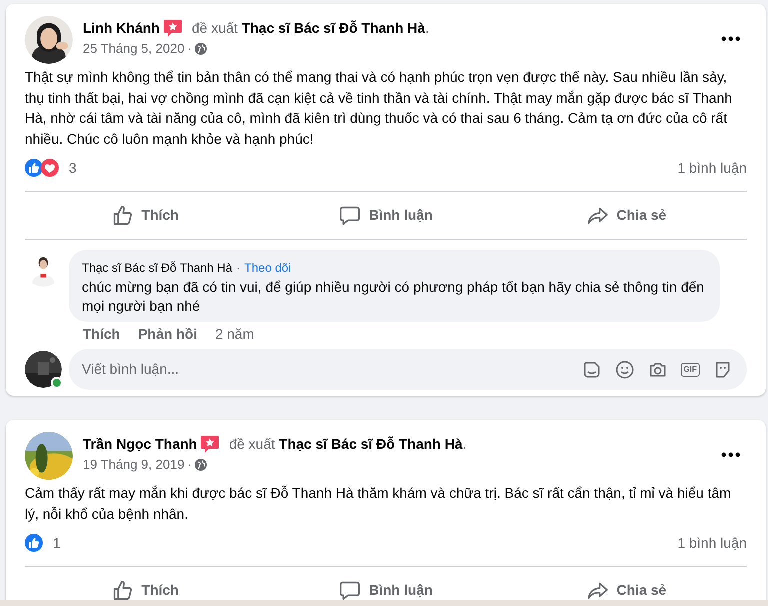  What do you see at coordinates (157, 268) in the screenshot?
I see `comment-author: Thạc sĩ Bác sĩ Đỗ Thanh Hà` at bounding box center [157, 268].